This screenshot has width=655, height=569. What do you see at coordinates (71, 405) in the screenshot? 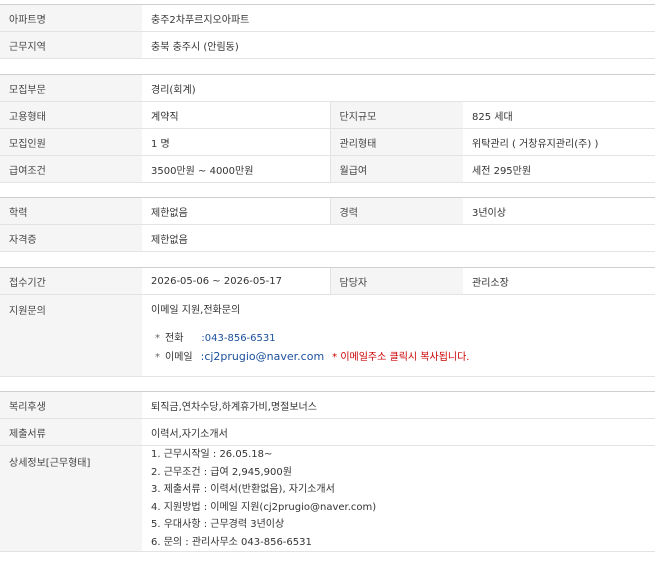
I see `welfare-label: 복리후생` at bounding box center [71, 405].